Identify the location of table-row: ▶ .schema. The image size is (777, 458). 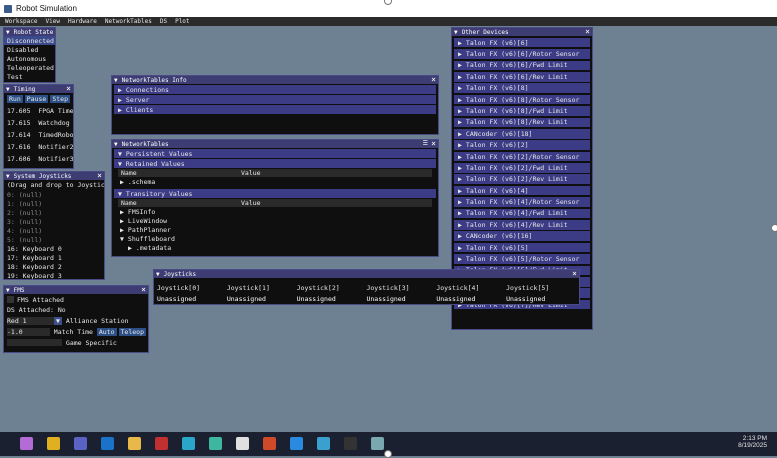
(275, 181).